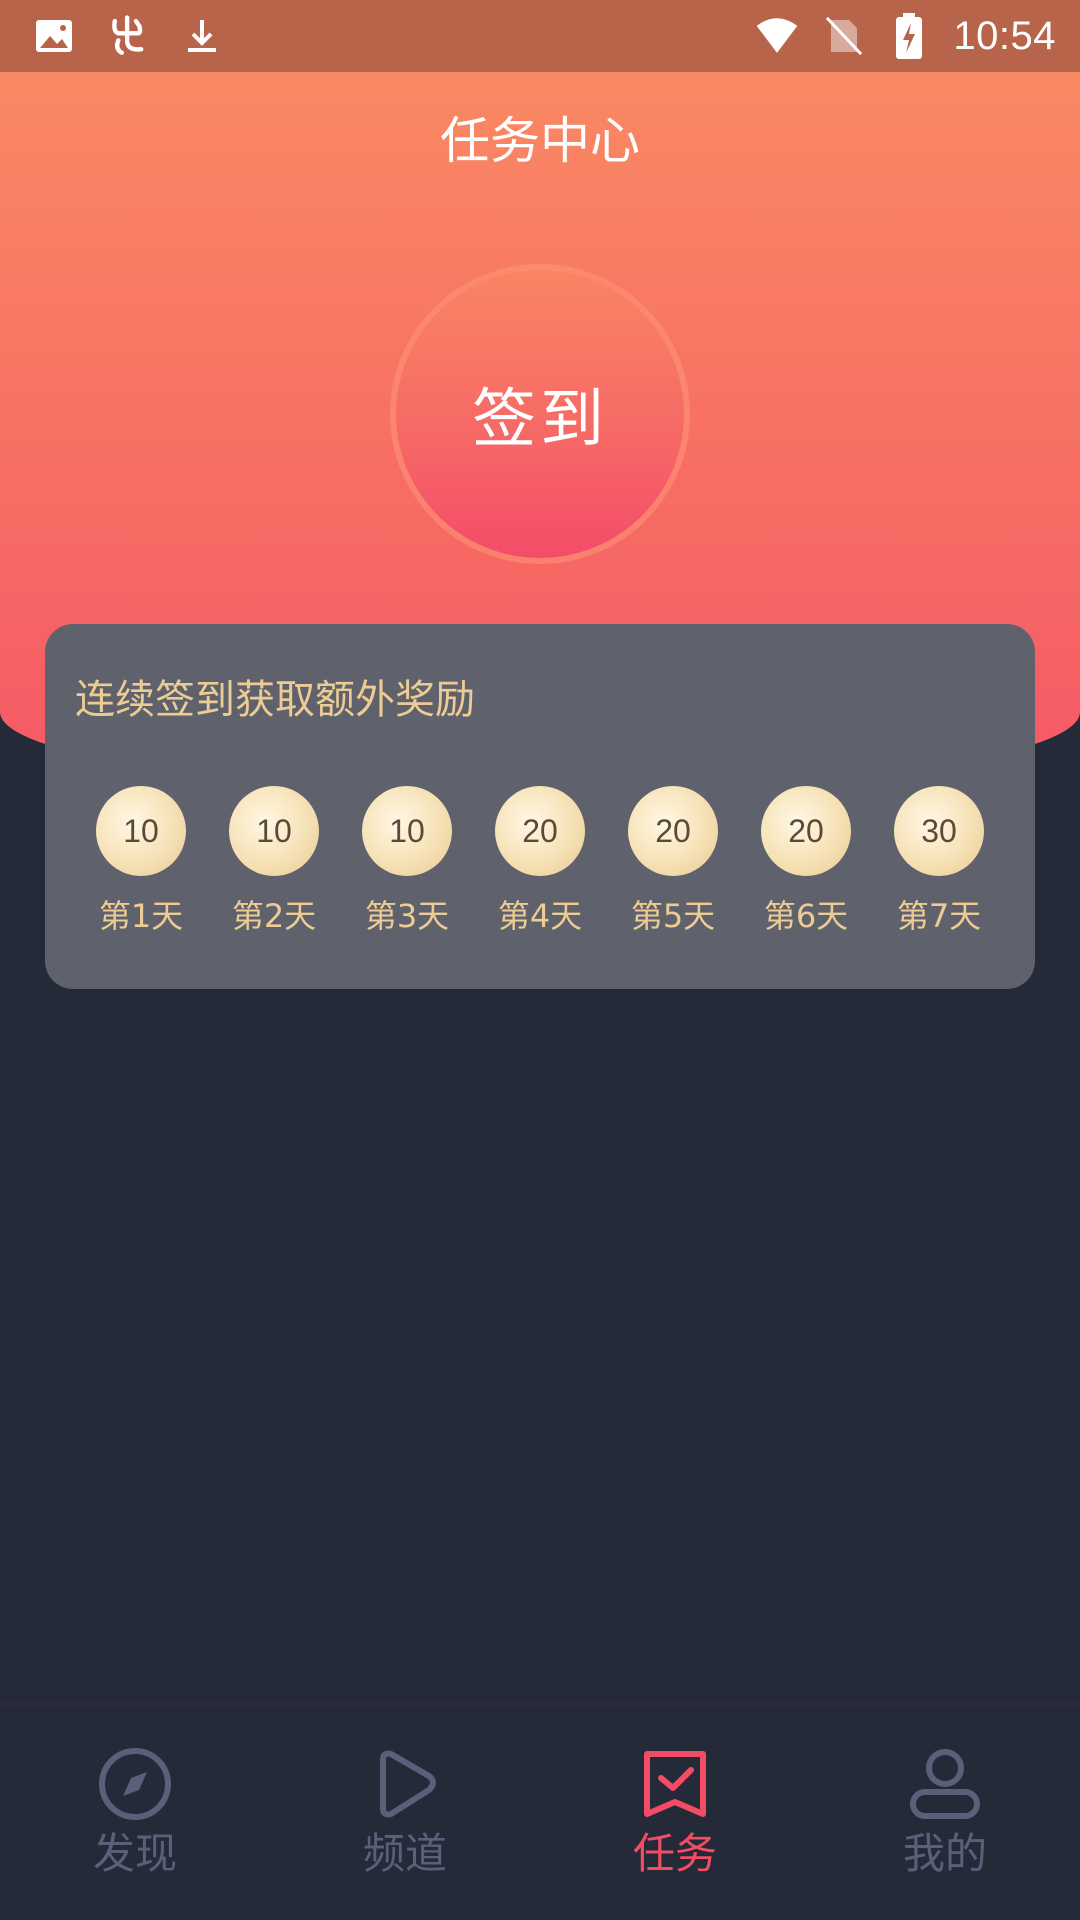 This screenshot has height=1920, width=1080. What do you see at coordinates (141, 916) in the screenshot?
I see `day-label: 第1天` at bounding box center [141, 916].